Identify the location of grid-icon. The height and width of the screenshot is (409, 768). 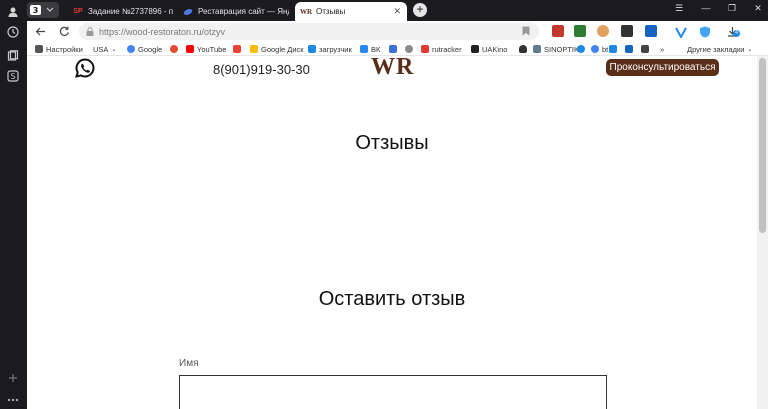
(645, 49).